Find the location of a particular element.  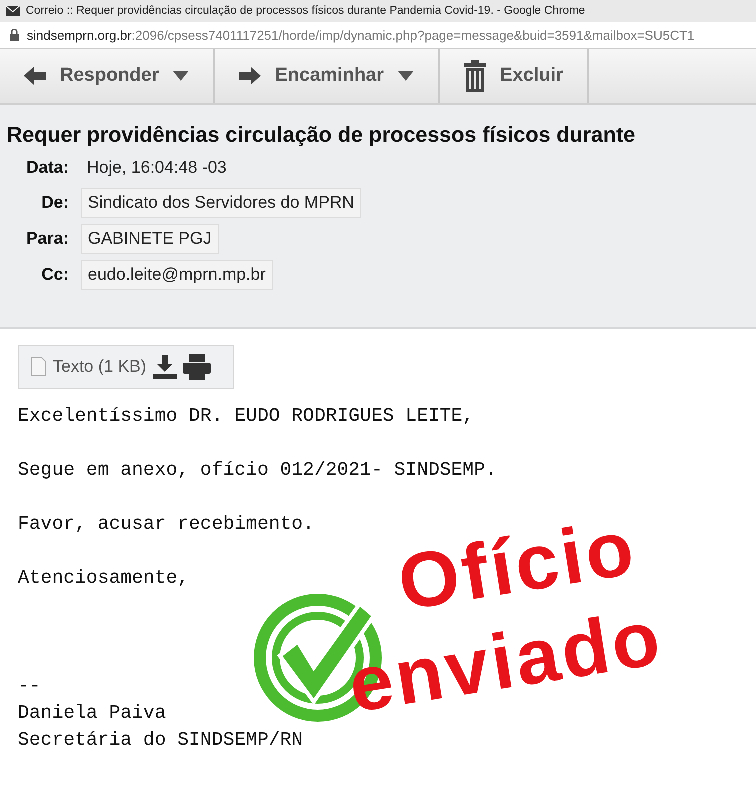

header-label: Data: is located at coordinates (47, 168).